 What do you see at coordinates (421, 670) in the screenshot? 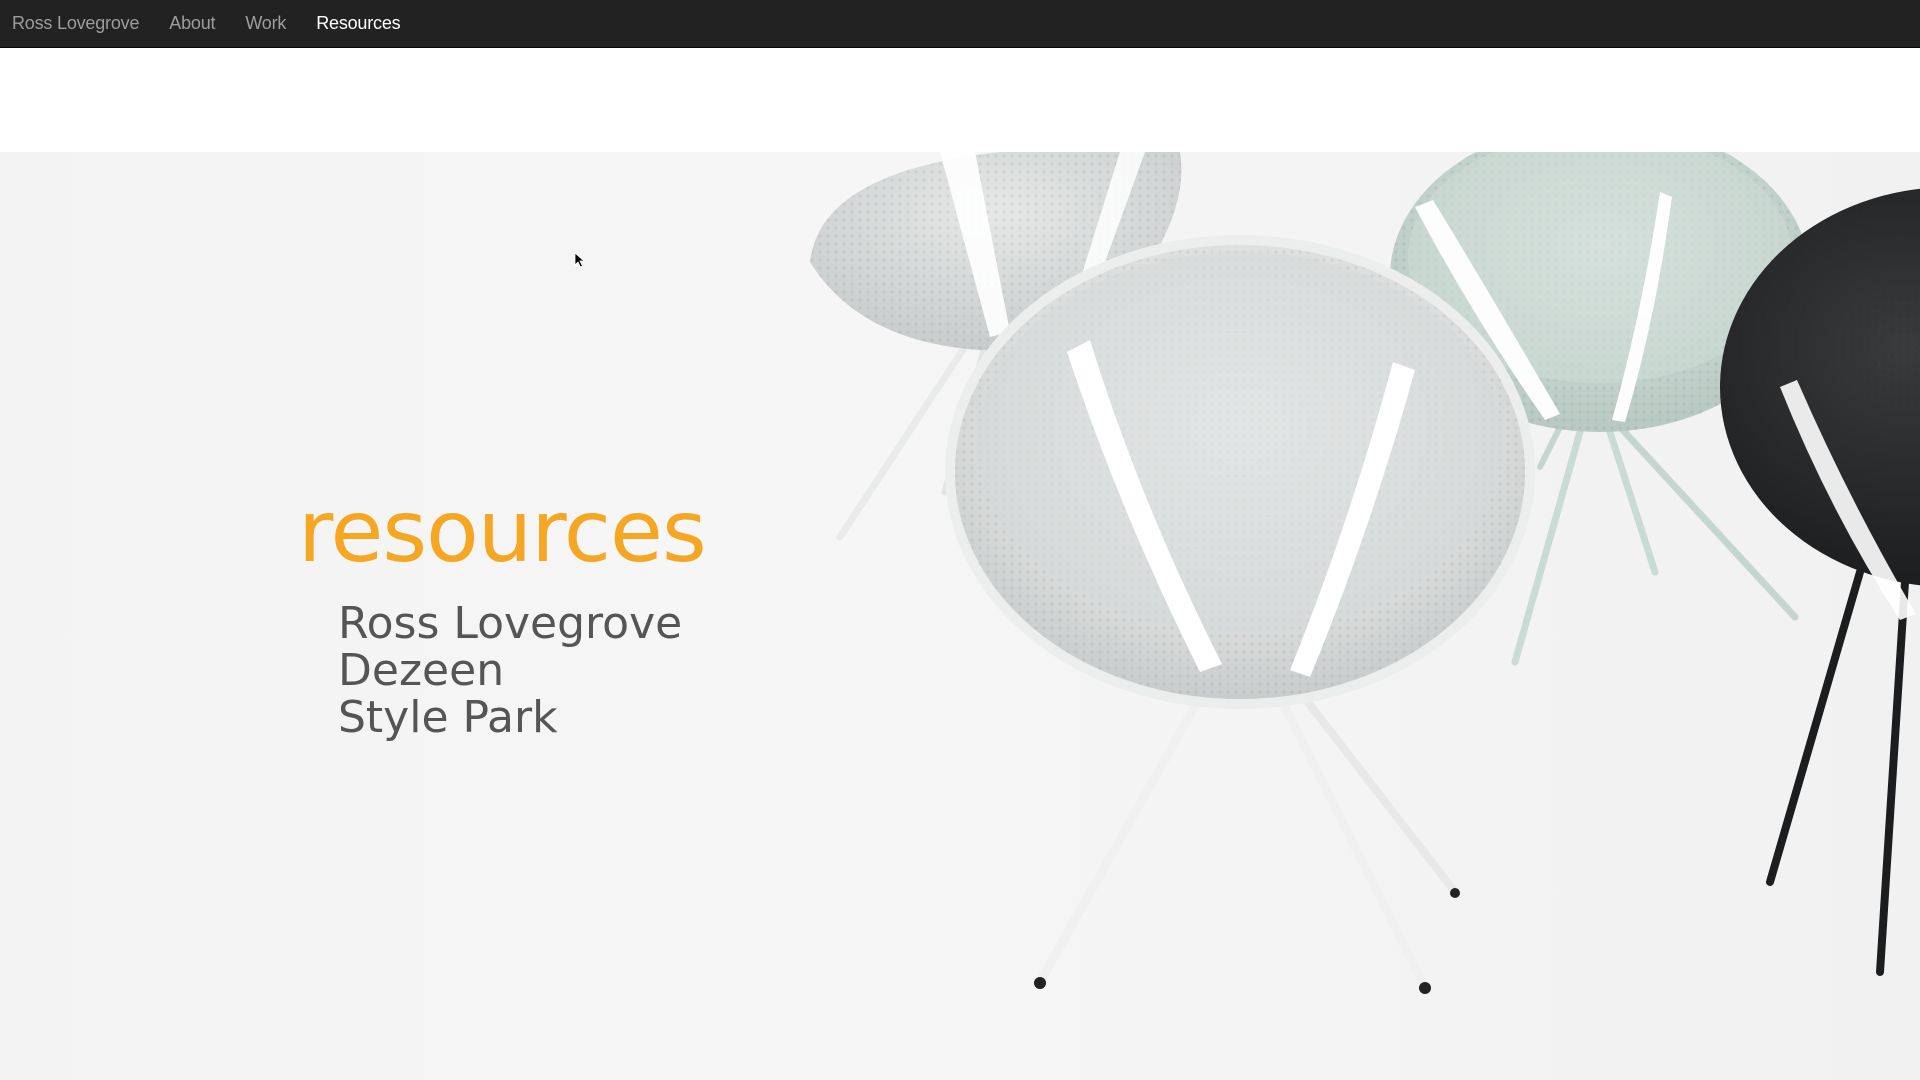
I see `resource-link-dezeen: Dezeen` at bounding box center [421, 670].